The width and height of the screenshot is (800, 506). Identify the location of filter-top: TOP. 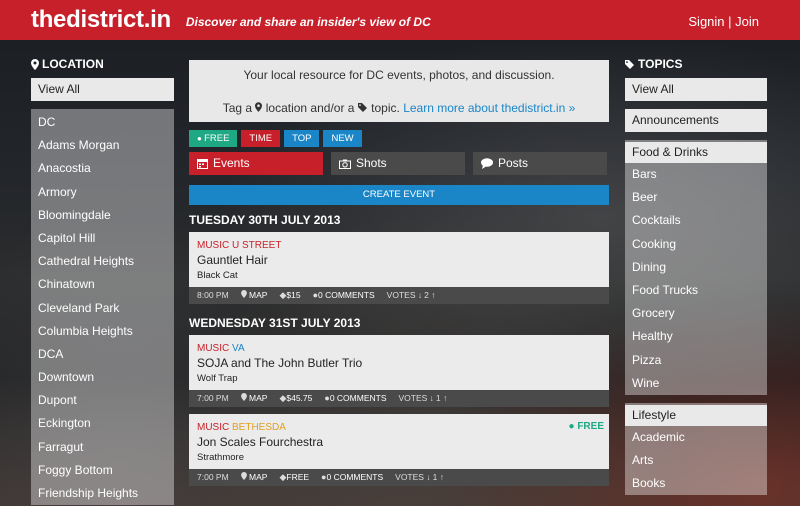
(302, 138).